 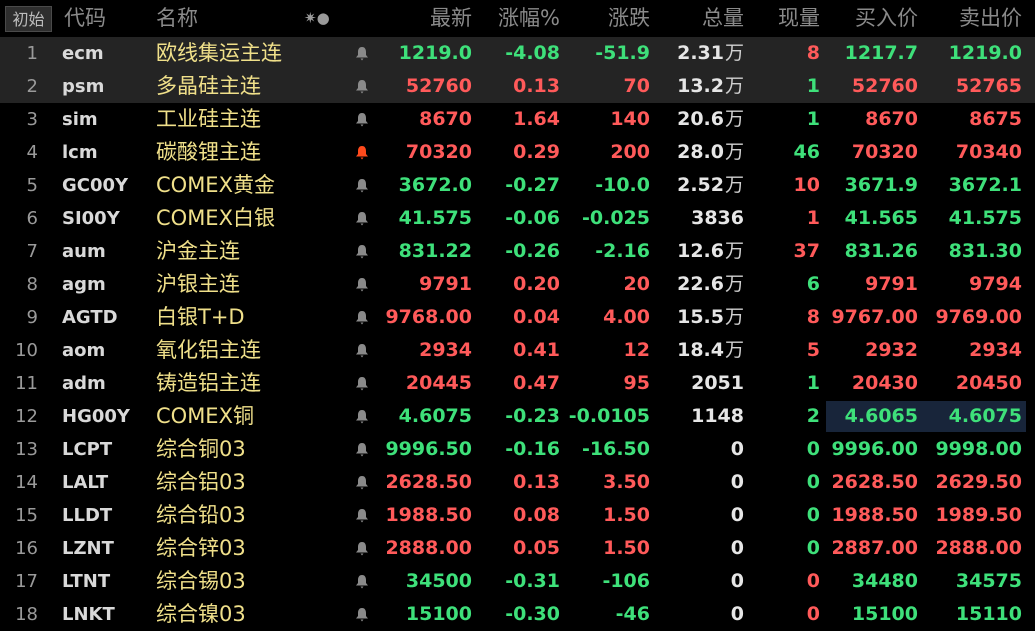 I want to click on row-change: 200, so click(x=605, y=152).